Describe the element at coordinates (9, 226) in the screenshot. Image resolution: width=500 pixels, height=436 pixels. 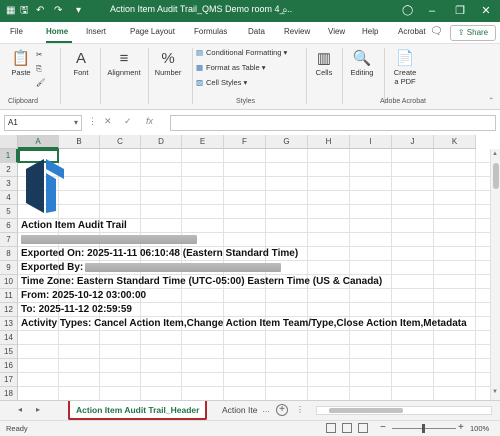
I see `row-header-6: 6` at that location.